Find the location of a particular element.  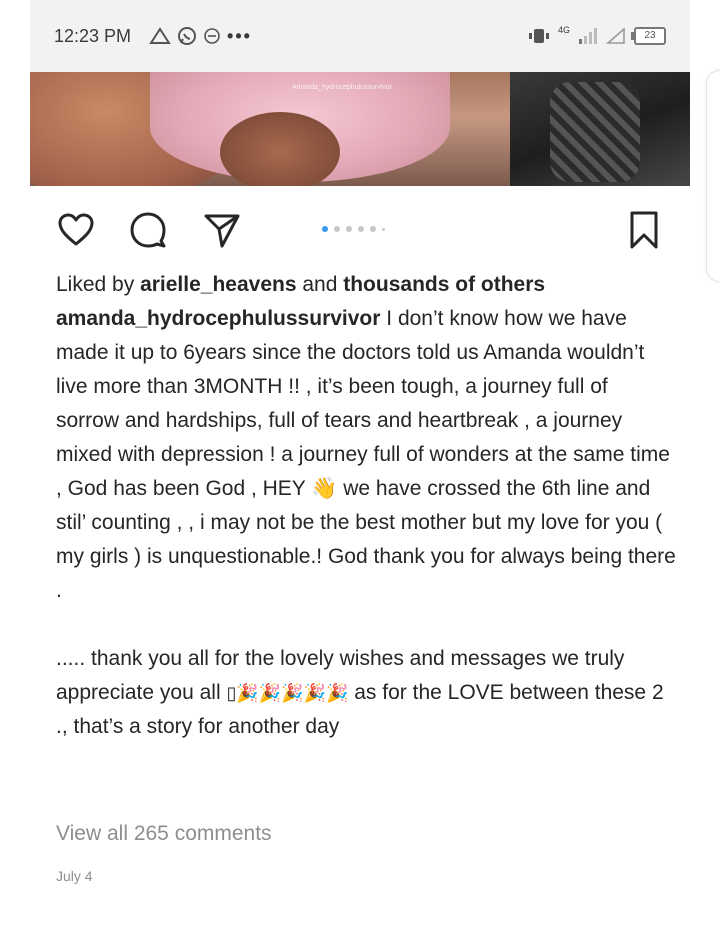

comment-icon is located at coordinates (148, 230).